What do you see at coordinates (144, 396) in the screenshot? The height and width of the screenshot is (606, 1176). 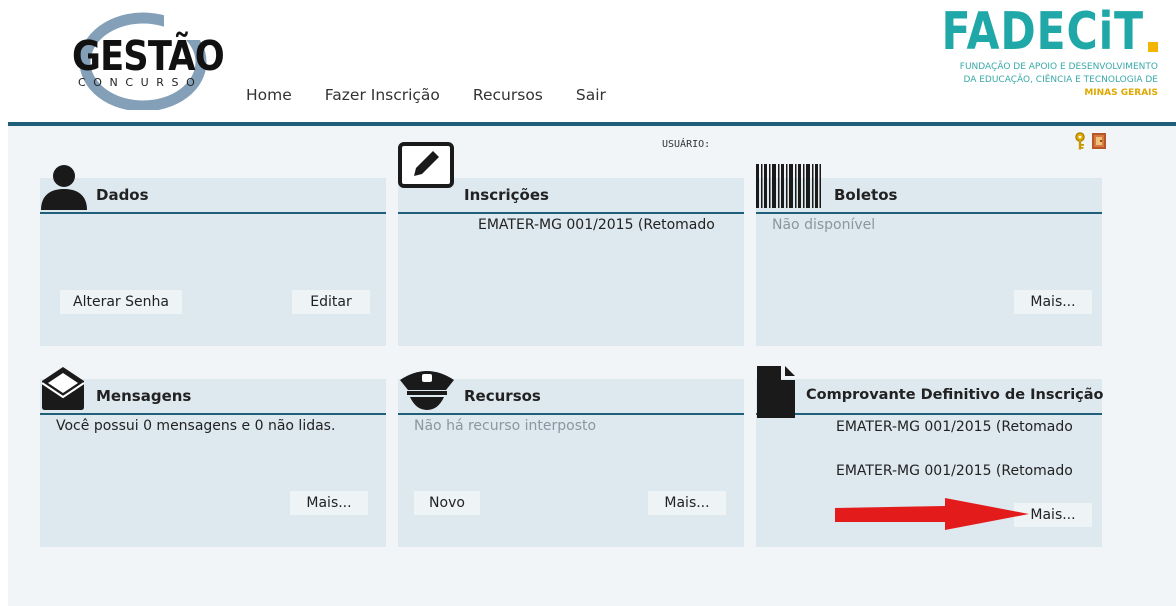 I see `panel-title: Mensagens` at bounding box center [144, 396].